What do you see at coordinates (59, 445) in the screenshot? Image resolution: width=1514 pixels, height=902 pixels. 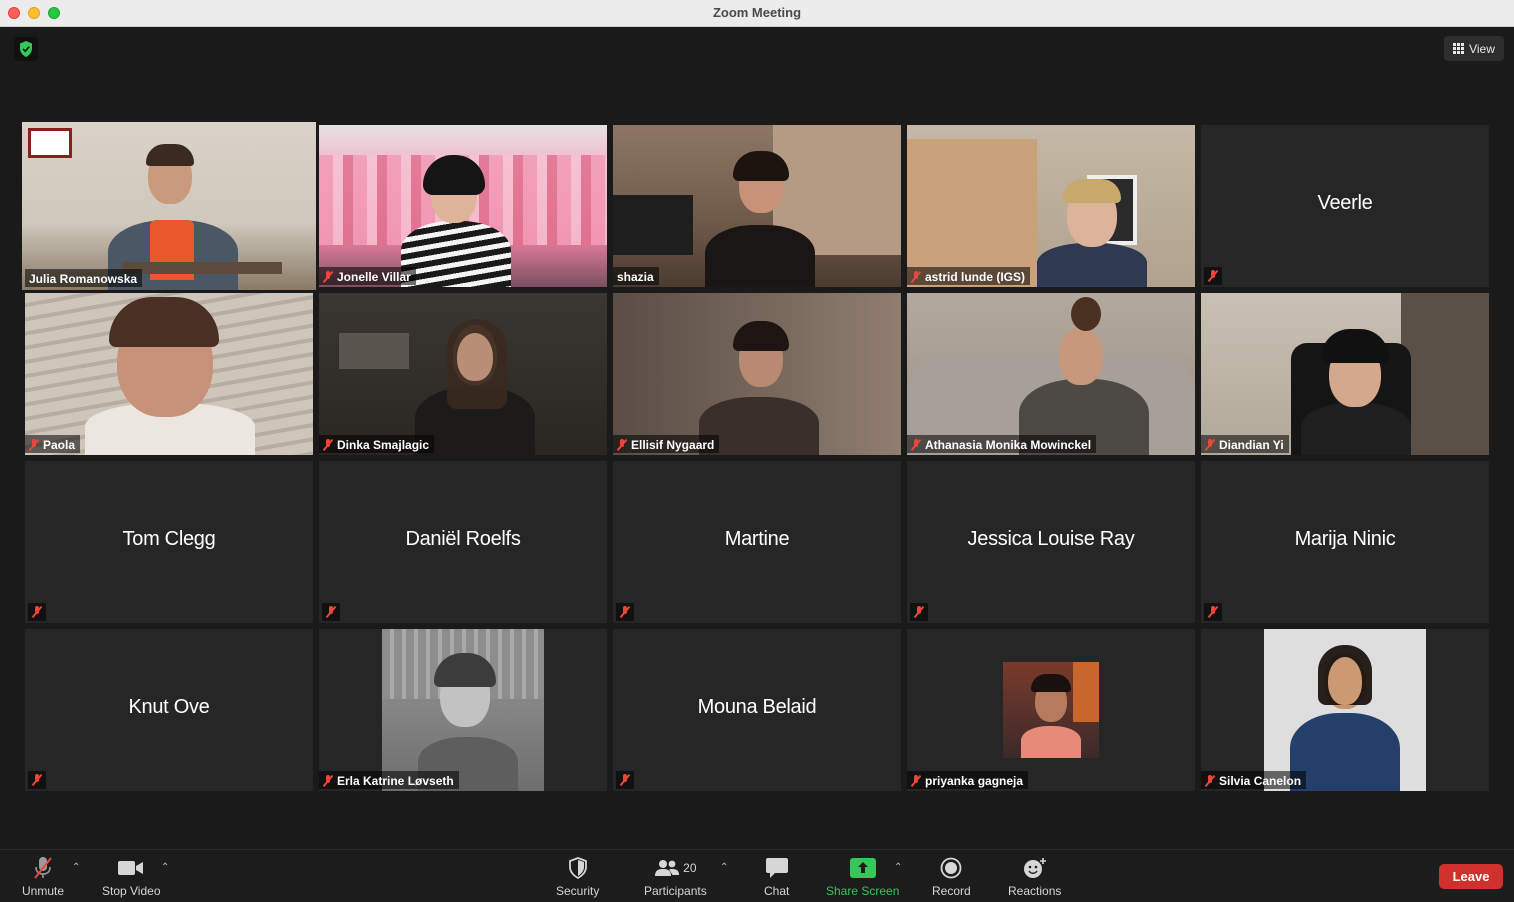 I see `participant-name: Paola` at bounding box center [59, 445].